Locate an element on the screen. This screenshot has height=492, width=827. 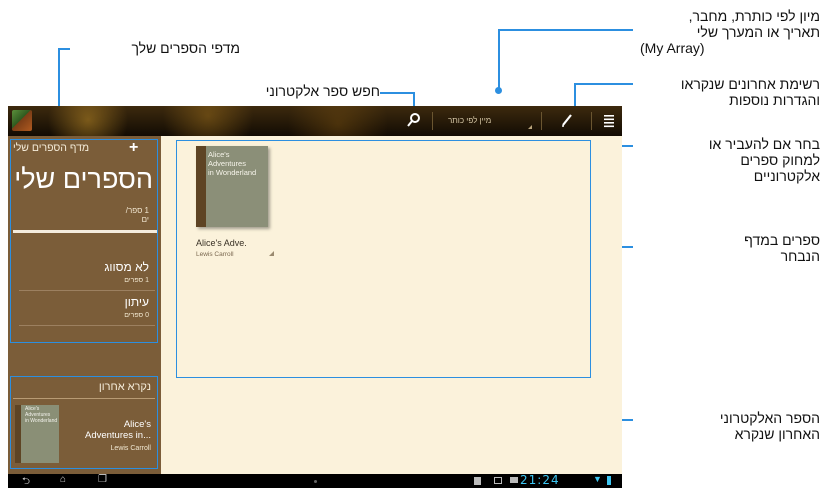
leader-line-sort-v is located at coordinates (499, 59).